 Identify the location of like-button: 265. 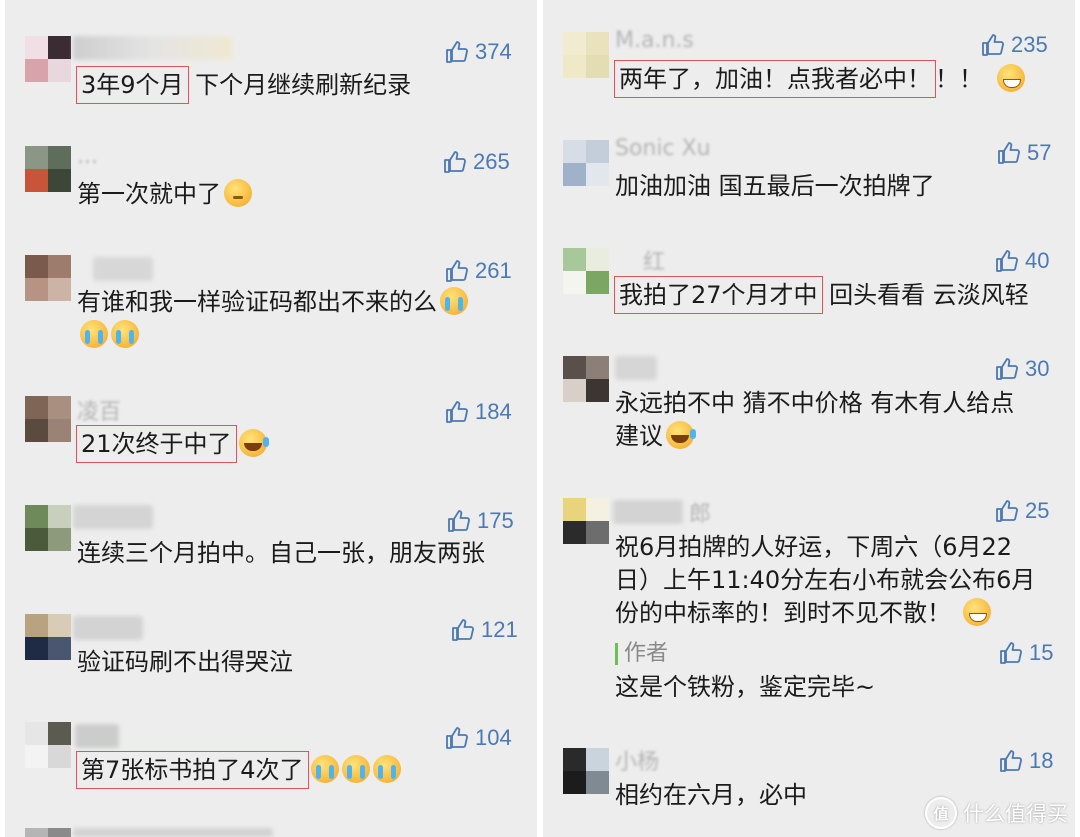
(476, 162).